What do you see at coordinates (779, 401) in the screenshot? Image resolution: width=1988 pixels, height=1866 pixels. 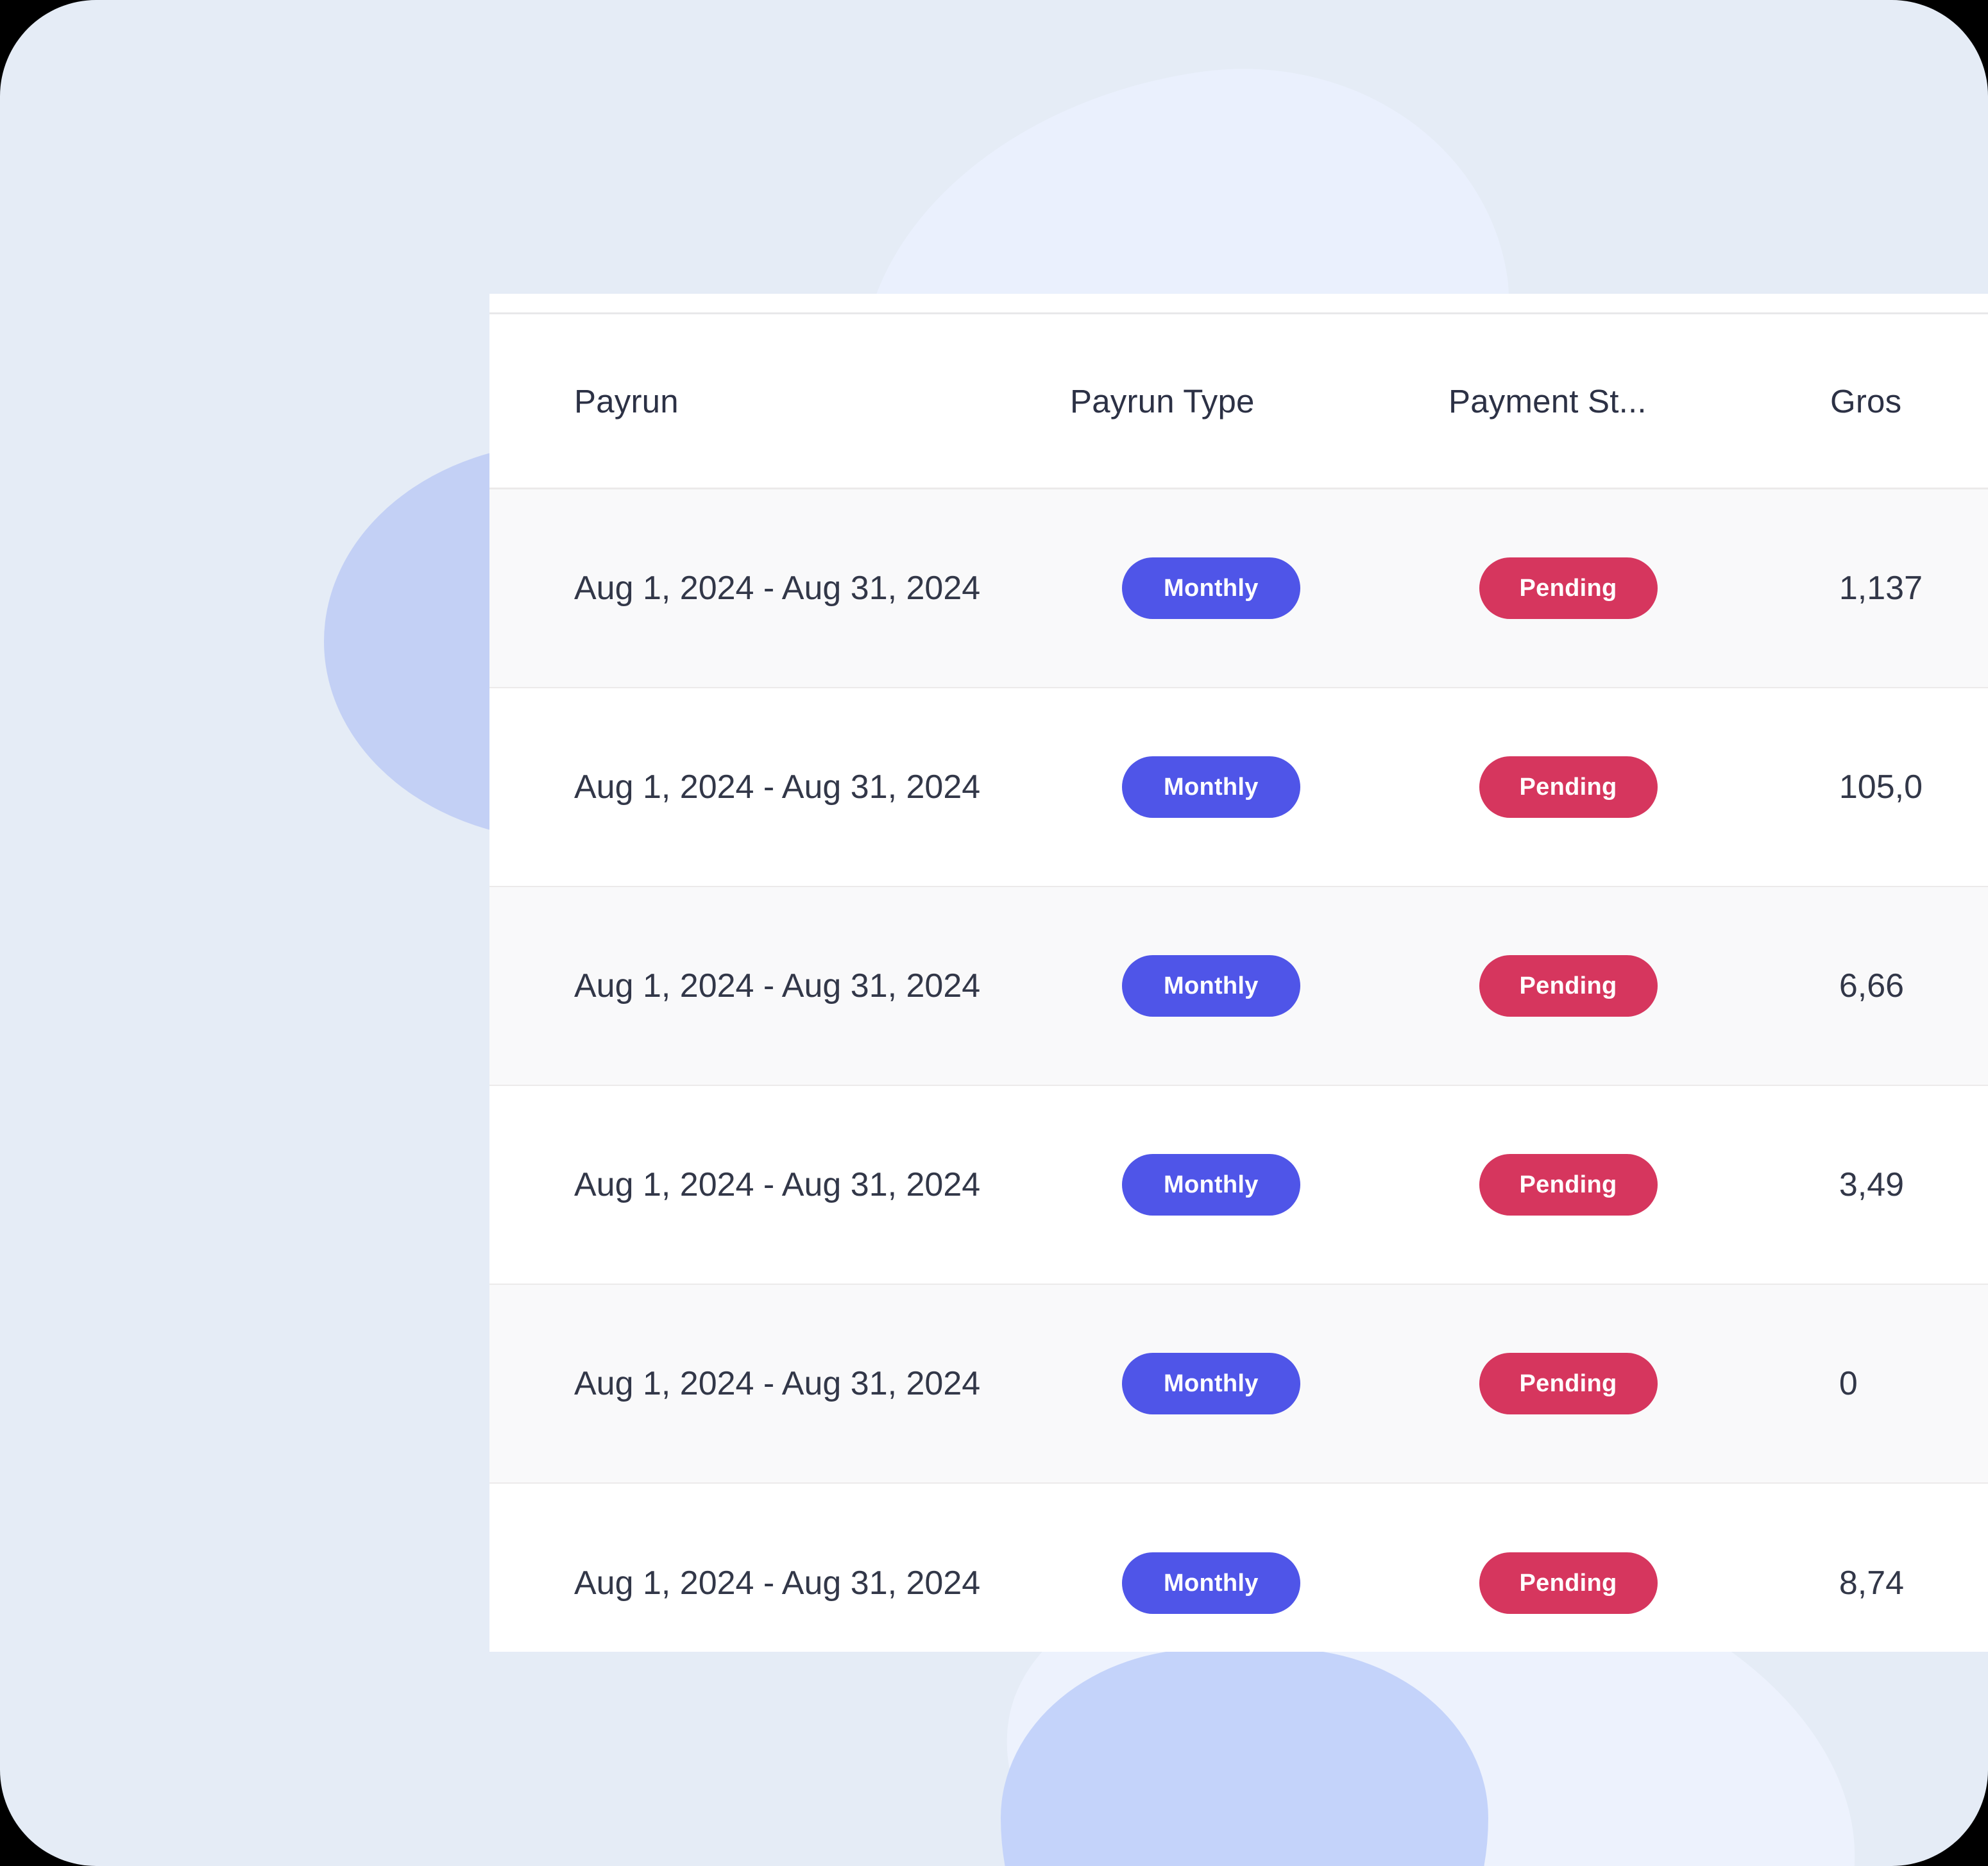 I see `column-header-payrun: Payrun` at bounding box center [779, 401].